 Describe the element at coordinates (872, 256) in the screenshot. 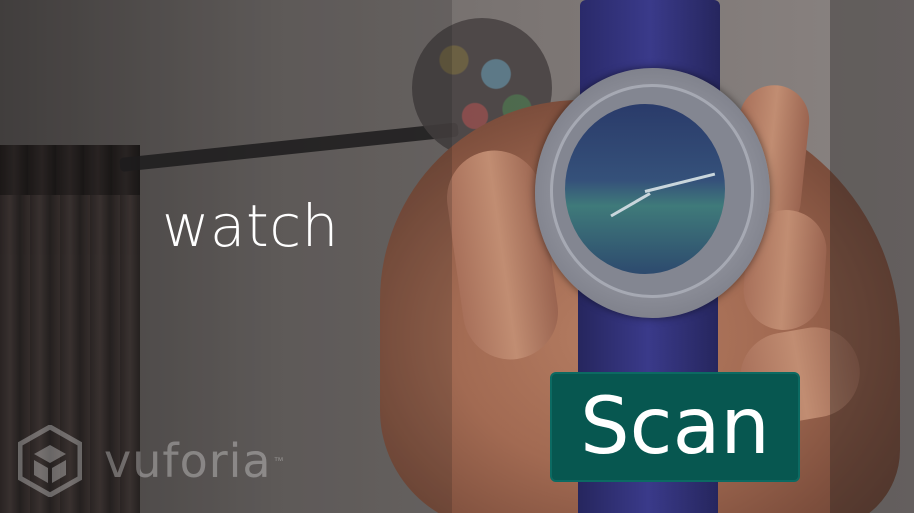

I see `overlay-region-right` at that location.